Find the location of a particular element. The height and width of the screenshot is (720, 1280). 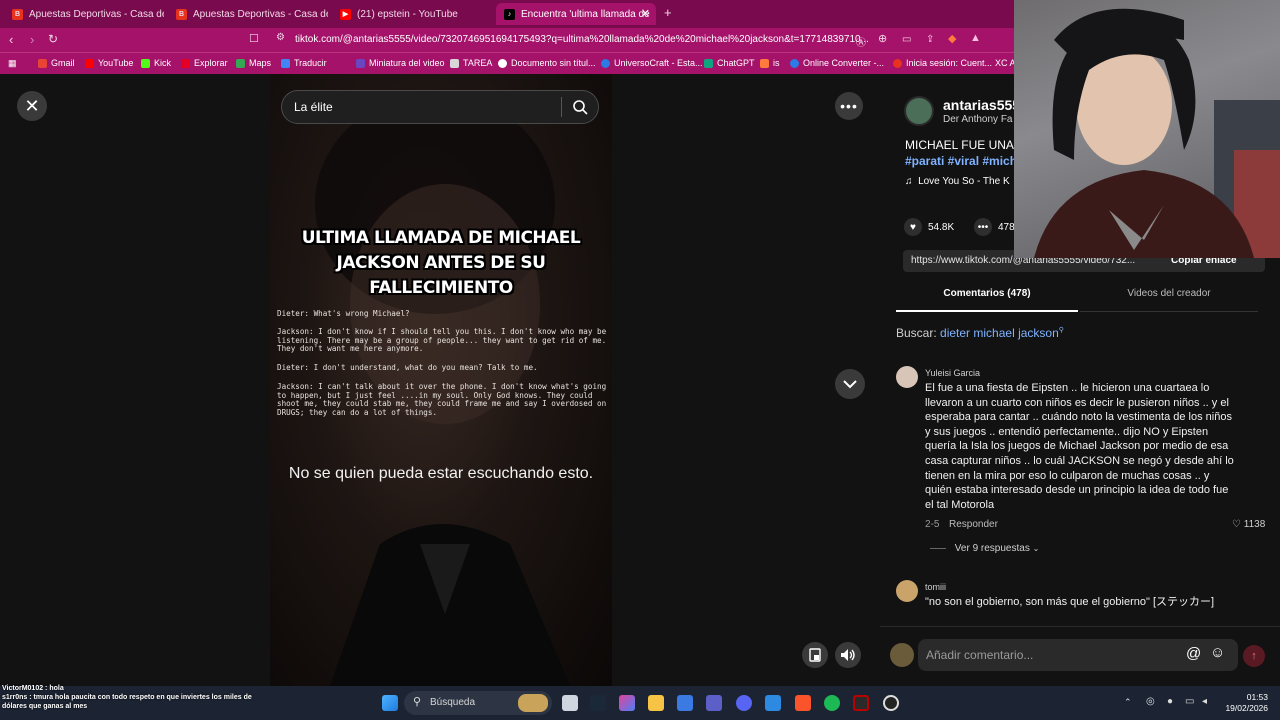

bookmark-kick: Kick is located at coordinates (156, 63).